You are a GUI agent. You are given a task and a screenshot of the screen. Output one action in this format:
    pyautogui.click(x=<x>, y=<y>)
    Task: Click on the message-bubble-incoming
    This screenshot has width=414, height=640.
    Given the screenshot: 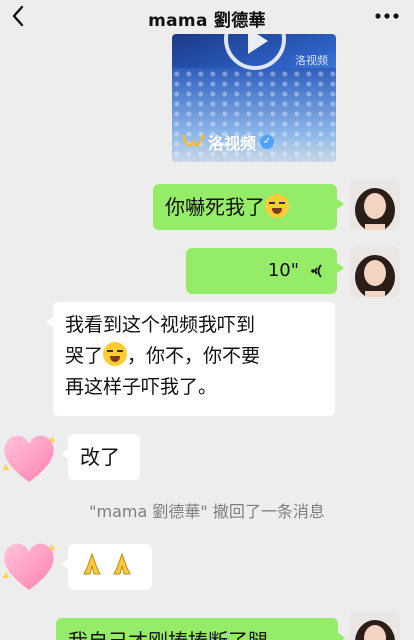 What is the action you would take?
    pyautogui.click(x=106, y=567)
    